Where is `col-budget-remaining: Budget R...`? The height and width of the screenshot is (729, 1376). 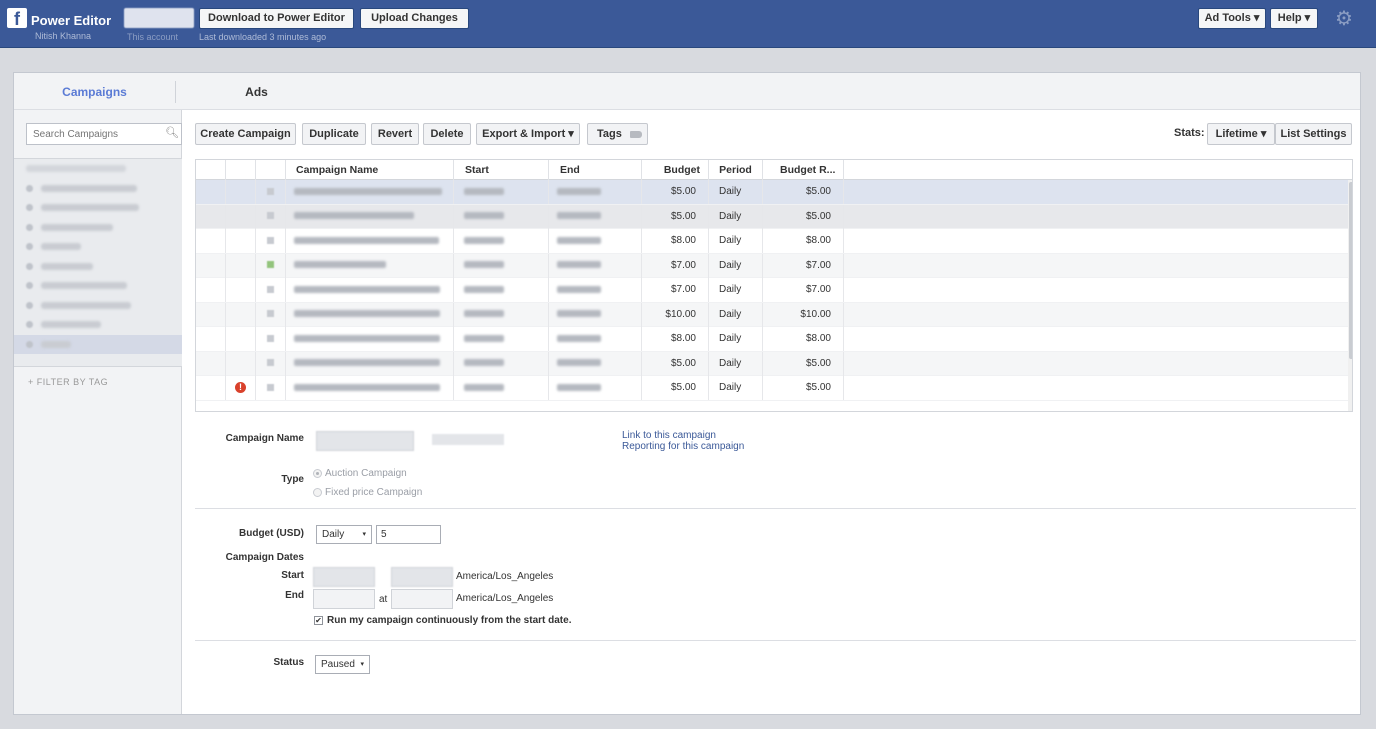
col-budget-remaining: Budget R... is located at coordinates (803, 170).